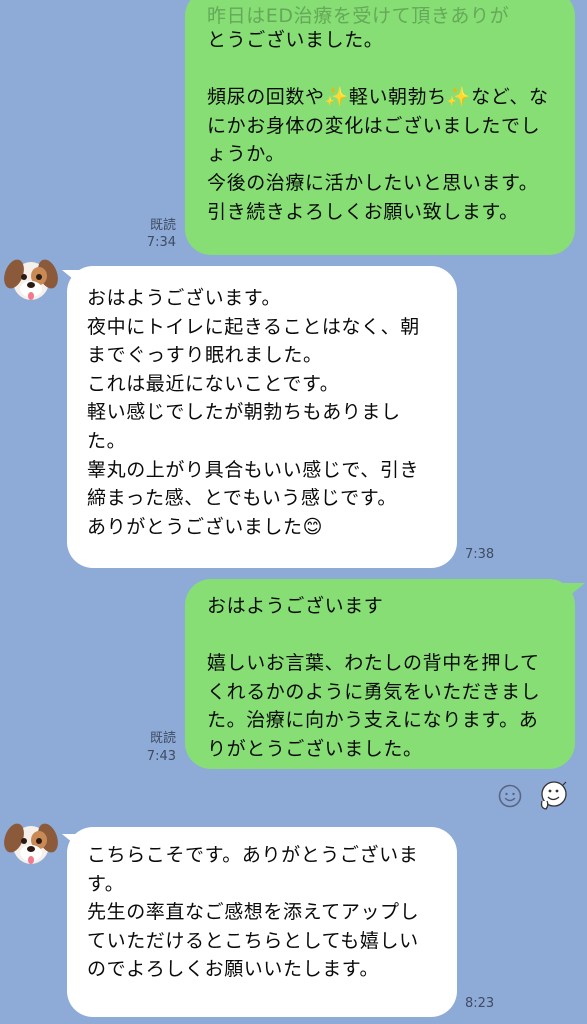 The width and height of the screenshot is (587, 1024). What do you see at coordinates (161, 756) in the screenshot?
I see `message-timestamp: 7:43` at bounding box center [161, 756].